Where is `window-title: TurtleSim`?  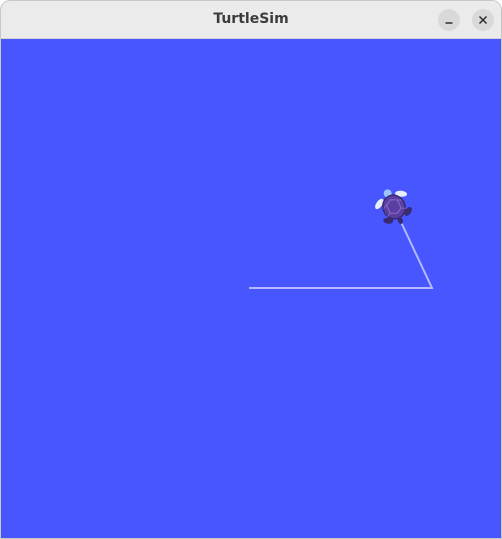
window-title: TurtleSim is located at coordinates (251, 19).